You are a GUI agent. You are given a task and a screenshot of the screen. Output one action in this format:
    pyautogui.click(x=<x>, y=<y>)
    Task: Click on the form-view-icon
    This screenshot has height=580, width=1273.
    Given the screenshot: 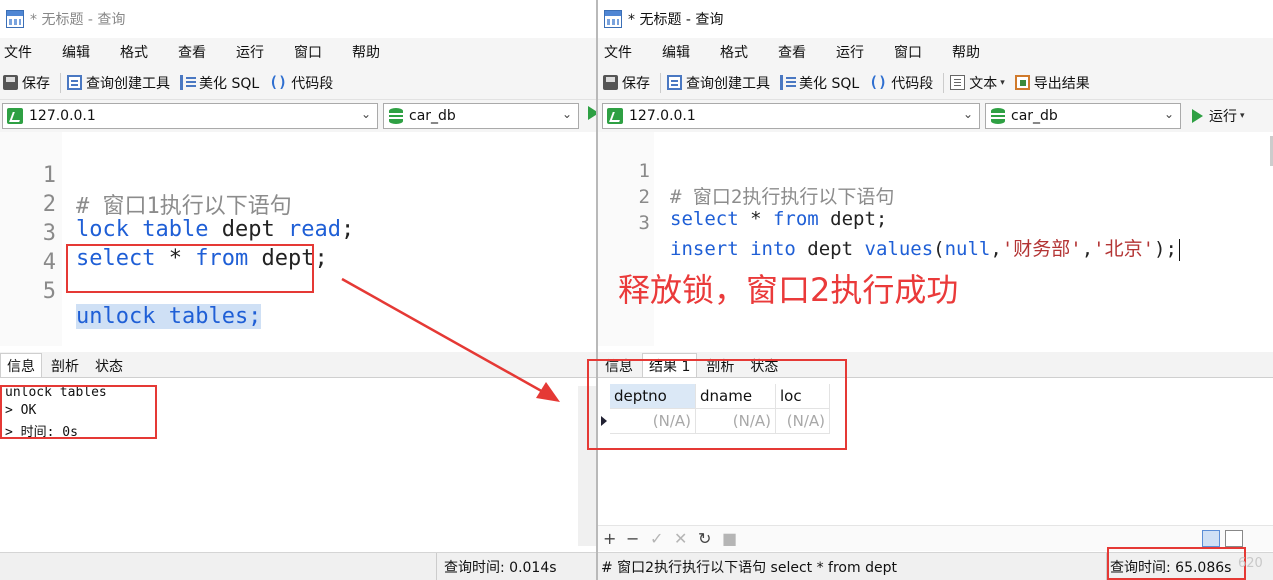 What is the action you would take?
    pyautogui.click(x=1234, y=538)
    